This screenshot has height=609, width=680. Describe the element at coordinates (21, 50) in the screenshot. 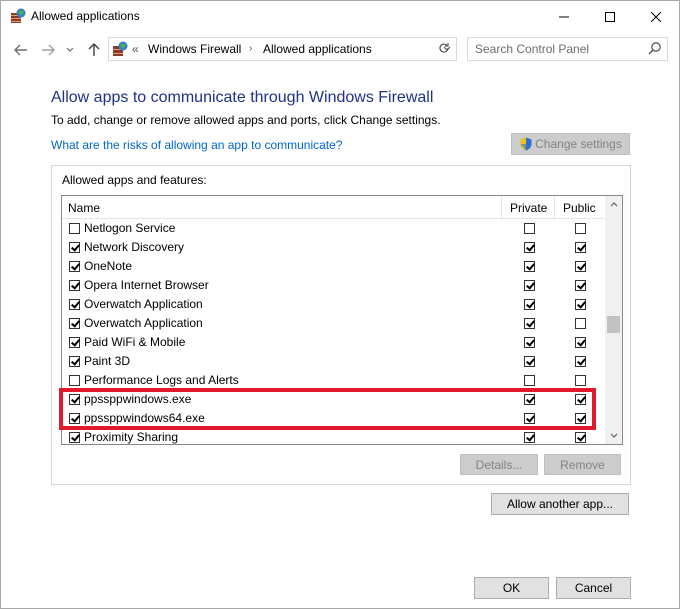

I see `back-button` at that location.